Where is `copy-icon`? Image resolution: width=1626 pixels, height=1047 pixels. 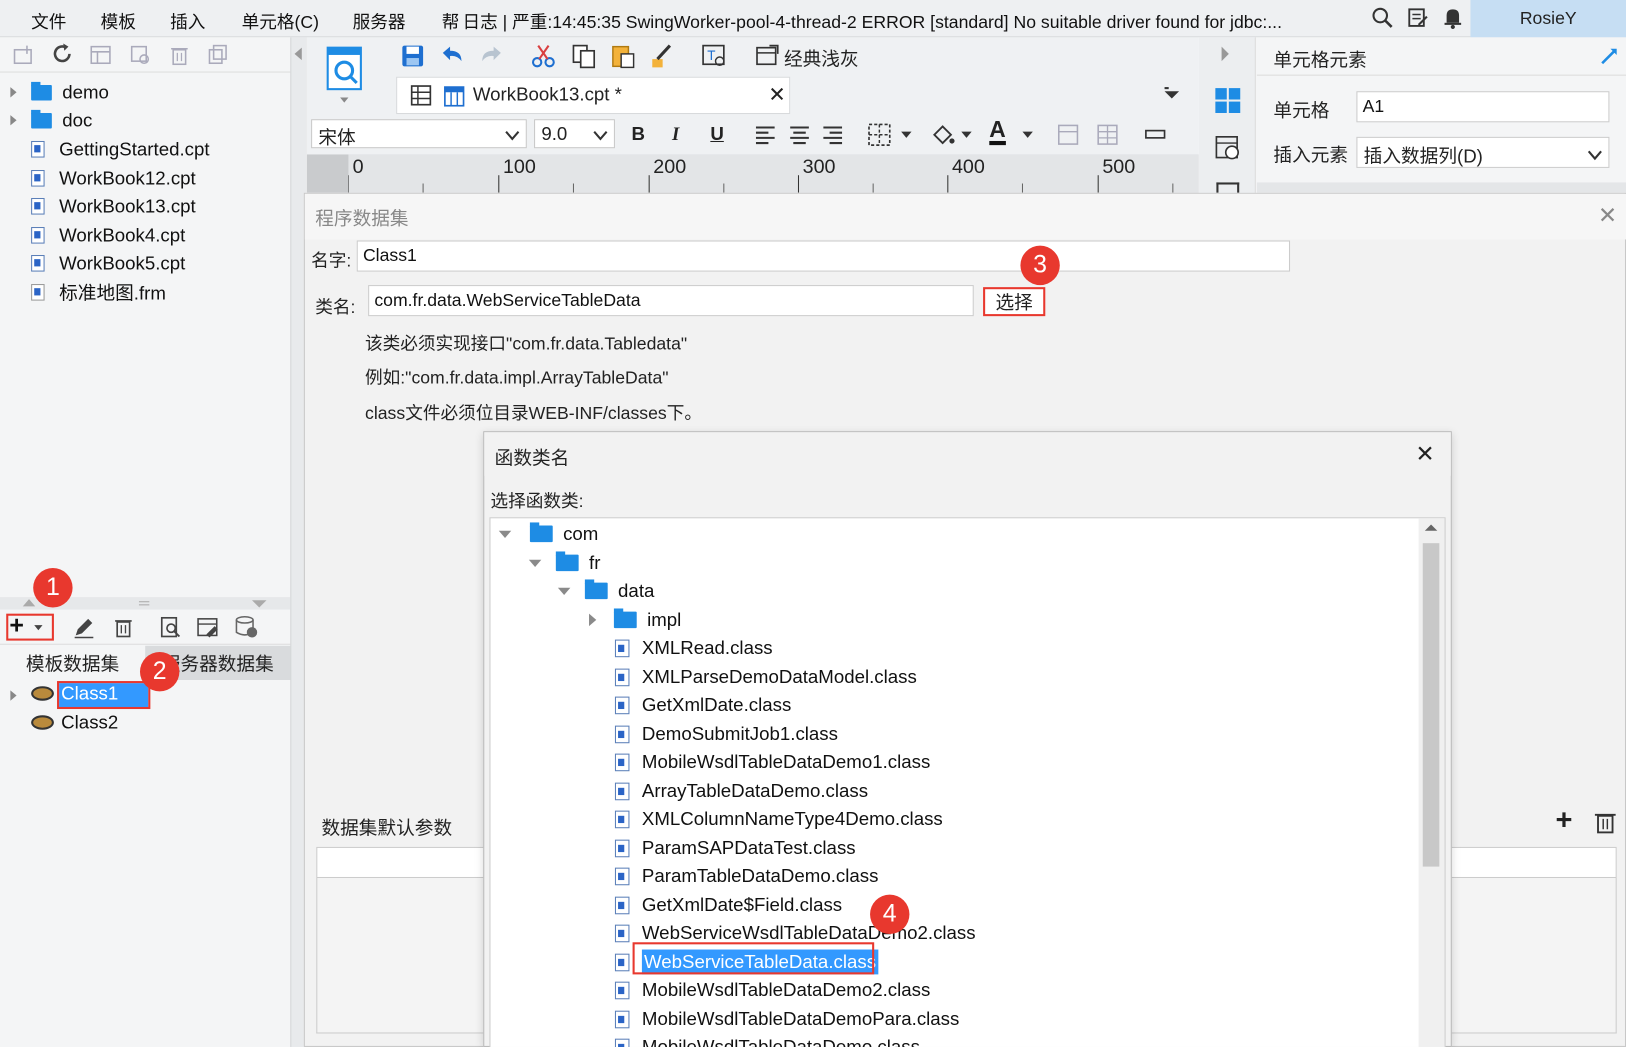
copy-icon is located at coordinates (217, 58).